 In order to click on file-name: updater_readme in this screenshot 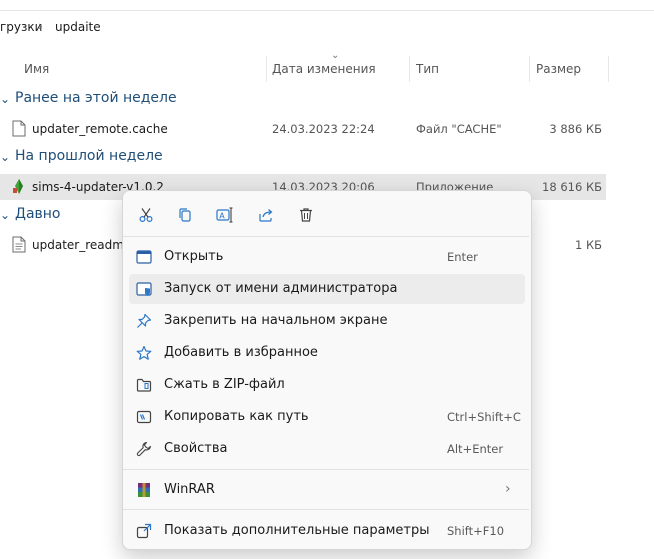, I will do `click(82, 245)`.